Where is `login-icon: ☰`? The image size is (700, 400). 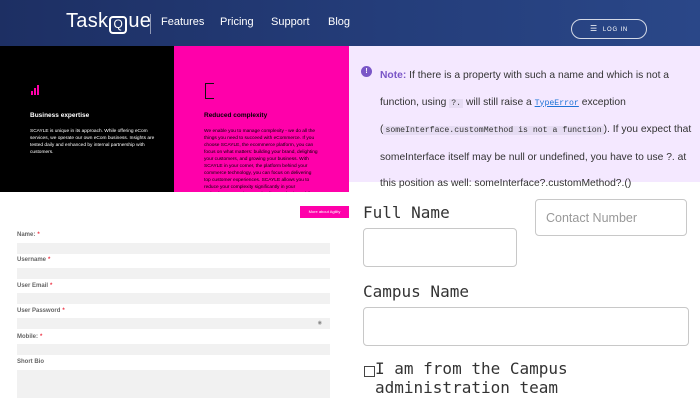
login-icon: ☰ is located at coordinates (593, 28).